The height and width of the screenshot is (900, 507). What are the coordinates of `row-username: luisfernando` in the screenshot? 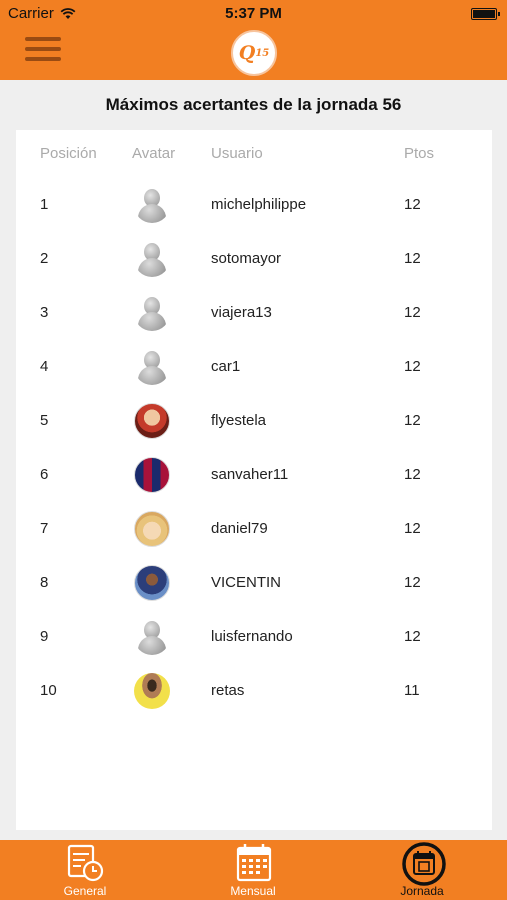 It's located at (252, 636).